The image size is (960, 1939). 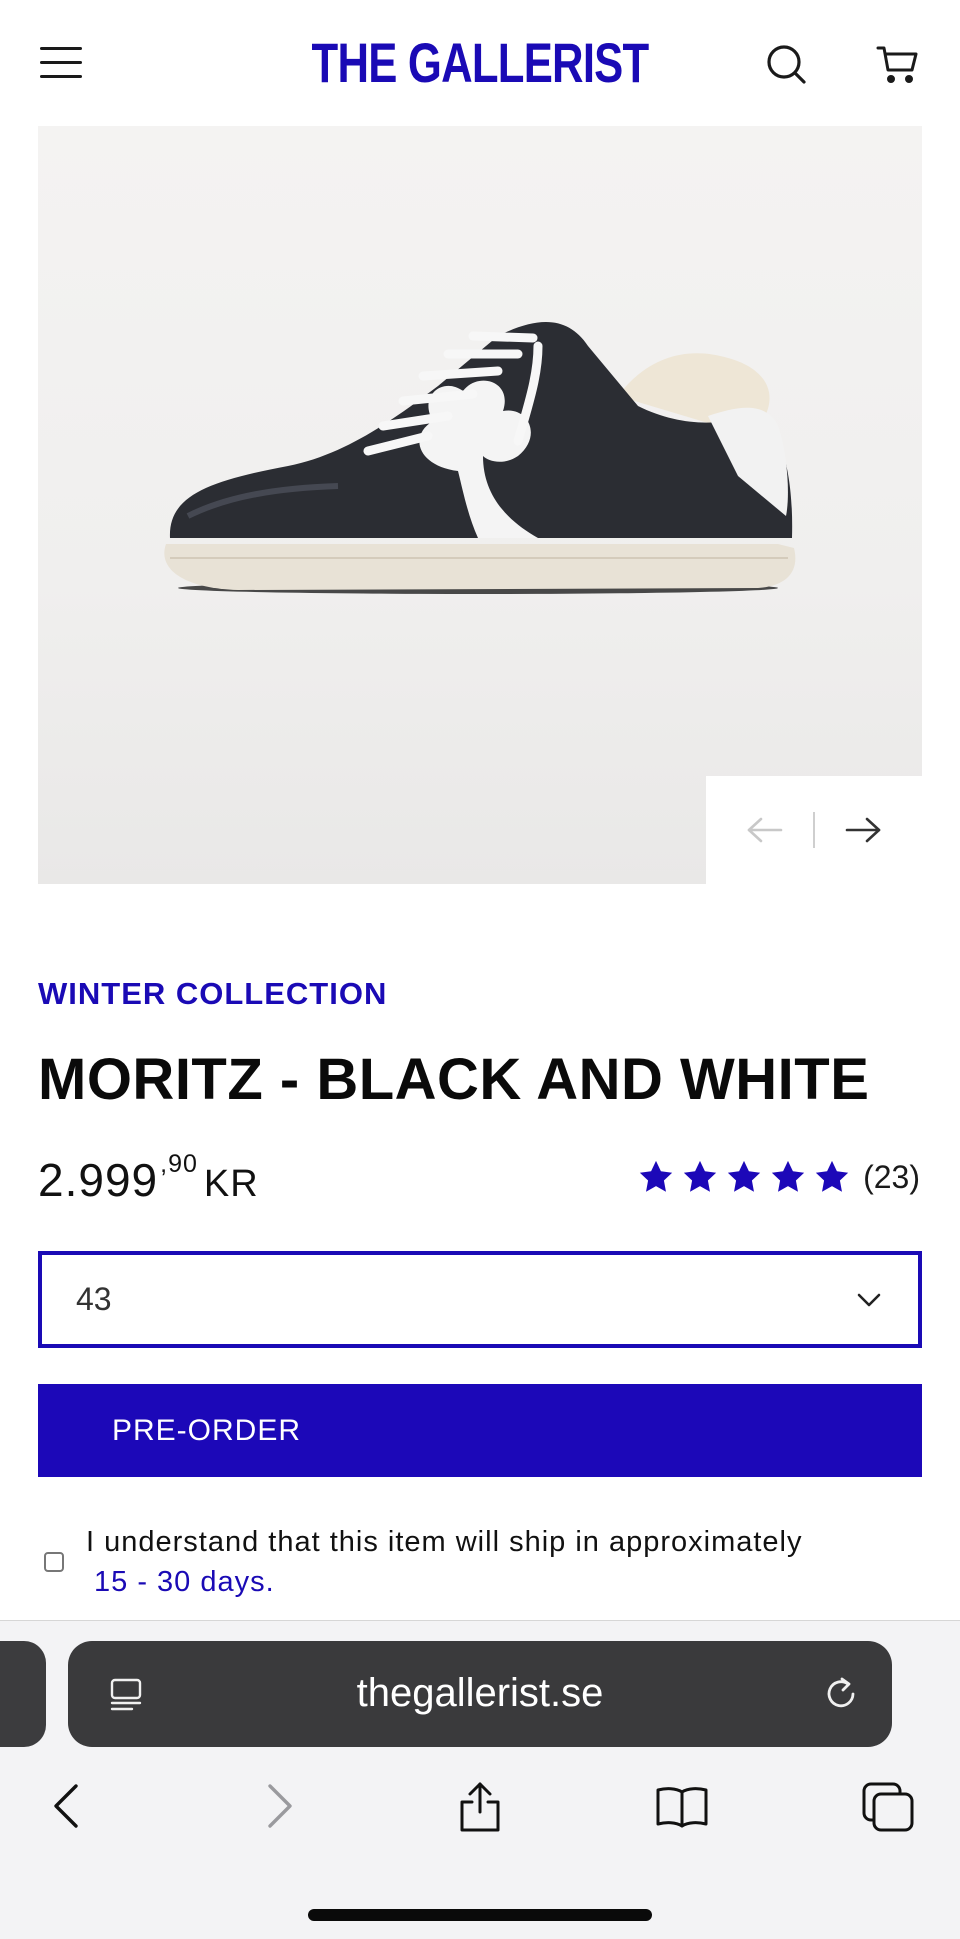 What do you see at coordinates (869, 1299) in the screenshot?
I see `chevron-down-icon` at bounding box center [869, 1299].